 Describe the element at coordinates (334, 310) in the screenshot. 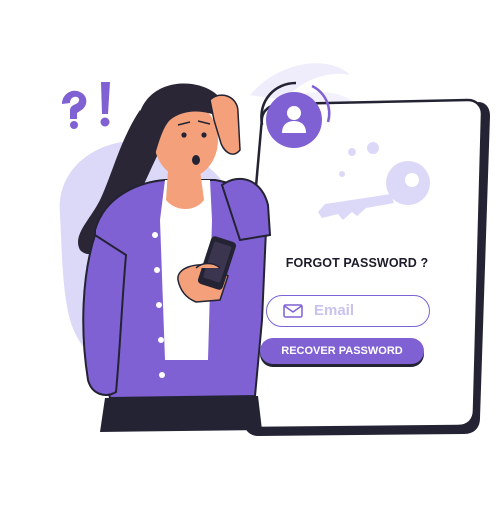

I see `email-placeholder: Email` at that location.